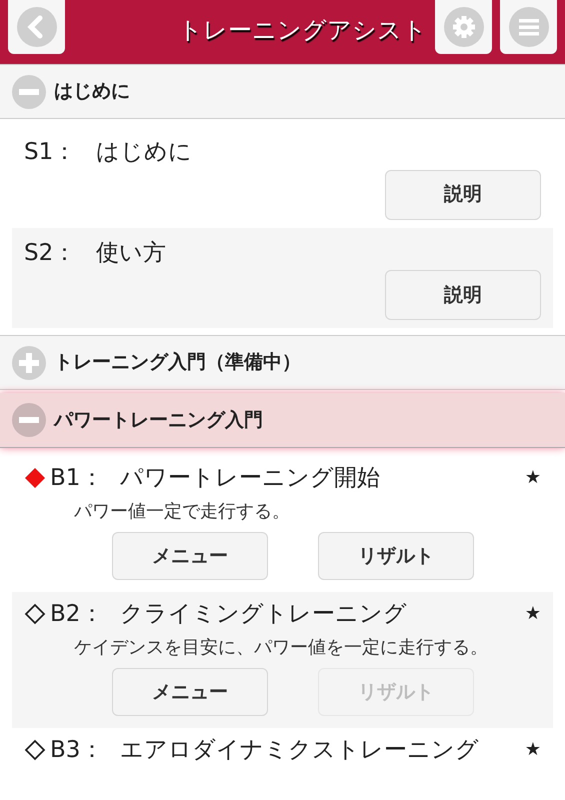 Image resolution: width=565 pixels, height=800 pixels. Describe the element at coordinates (92, 91) in the screenshot. I see `section-title: はじめに` at that location.